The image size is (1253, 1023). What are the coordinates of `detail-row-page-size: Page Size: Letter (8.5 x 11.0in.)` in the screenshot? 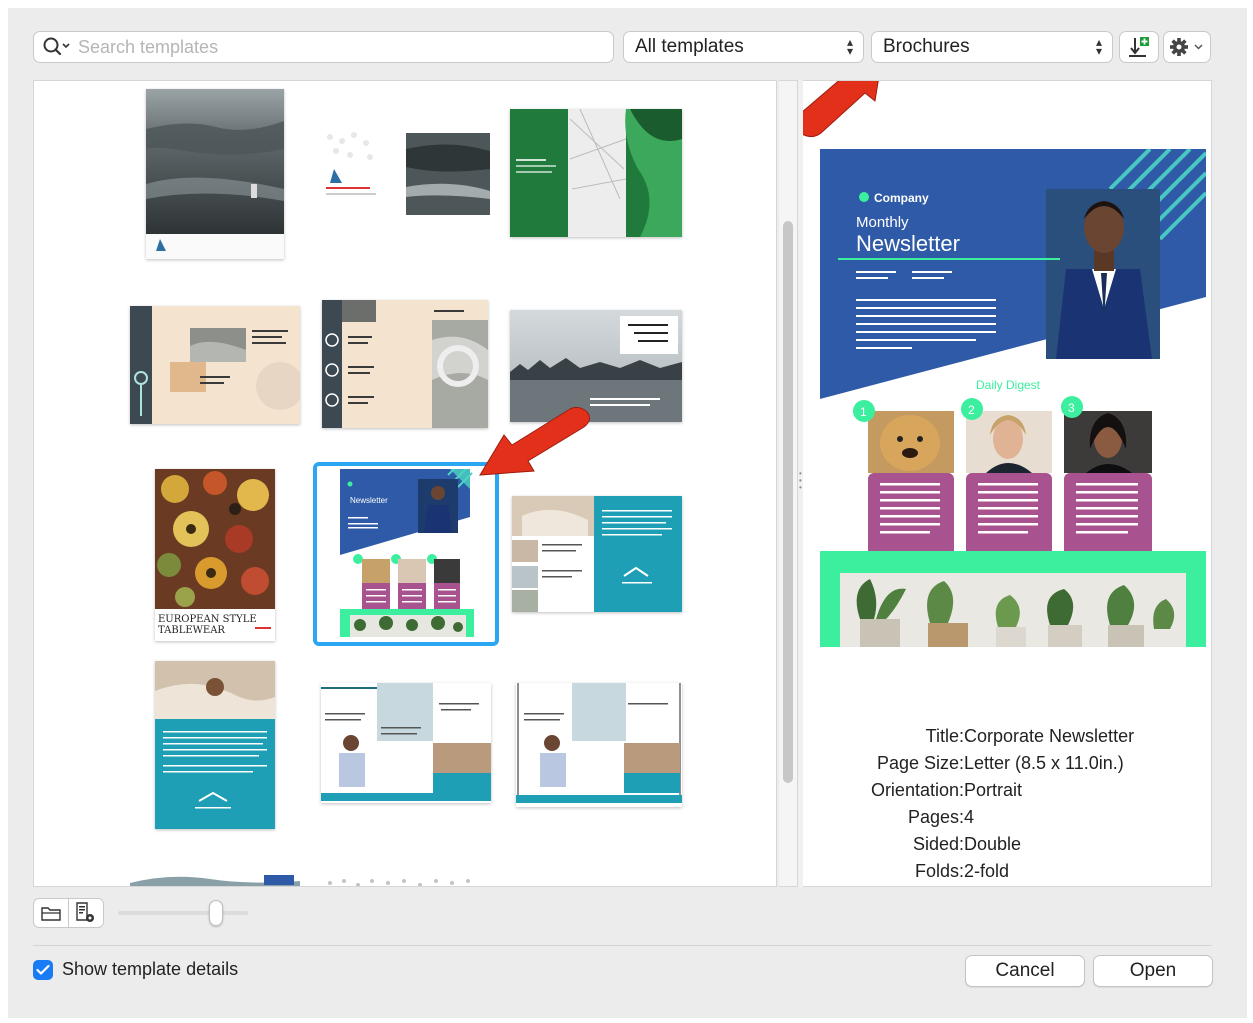 It's located at (1010, 763).